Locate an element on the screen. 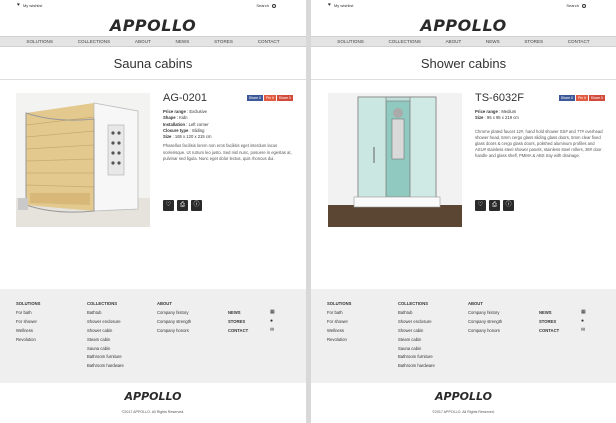 Image resolution: width=616 pixels, height=423 pixels. sauna-cabin-illustration is located at coordinates (83, 160).